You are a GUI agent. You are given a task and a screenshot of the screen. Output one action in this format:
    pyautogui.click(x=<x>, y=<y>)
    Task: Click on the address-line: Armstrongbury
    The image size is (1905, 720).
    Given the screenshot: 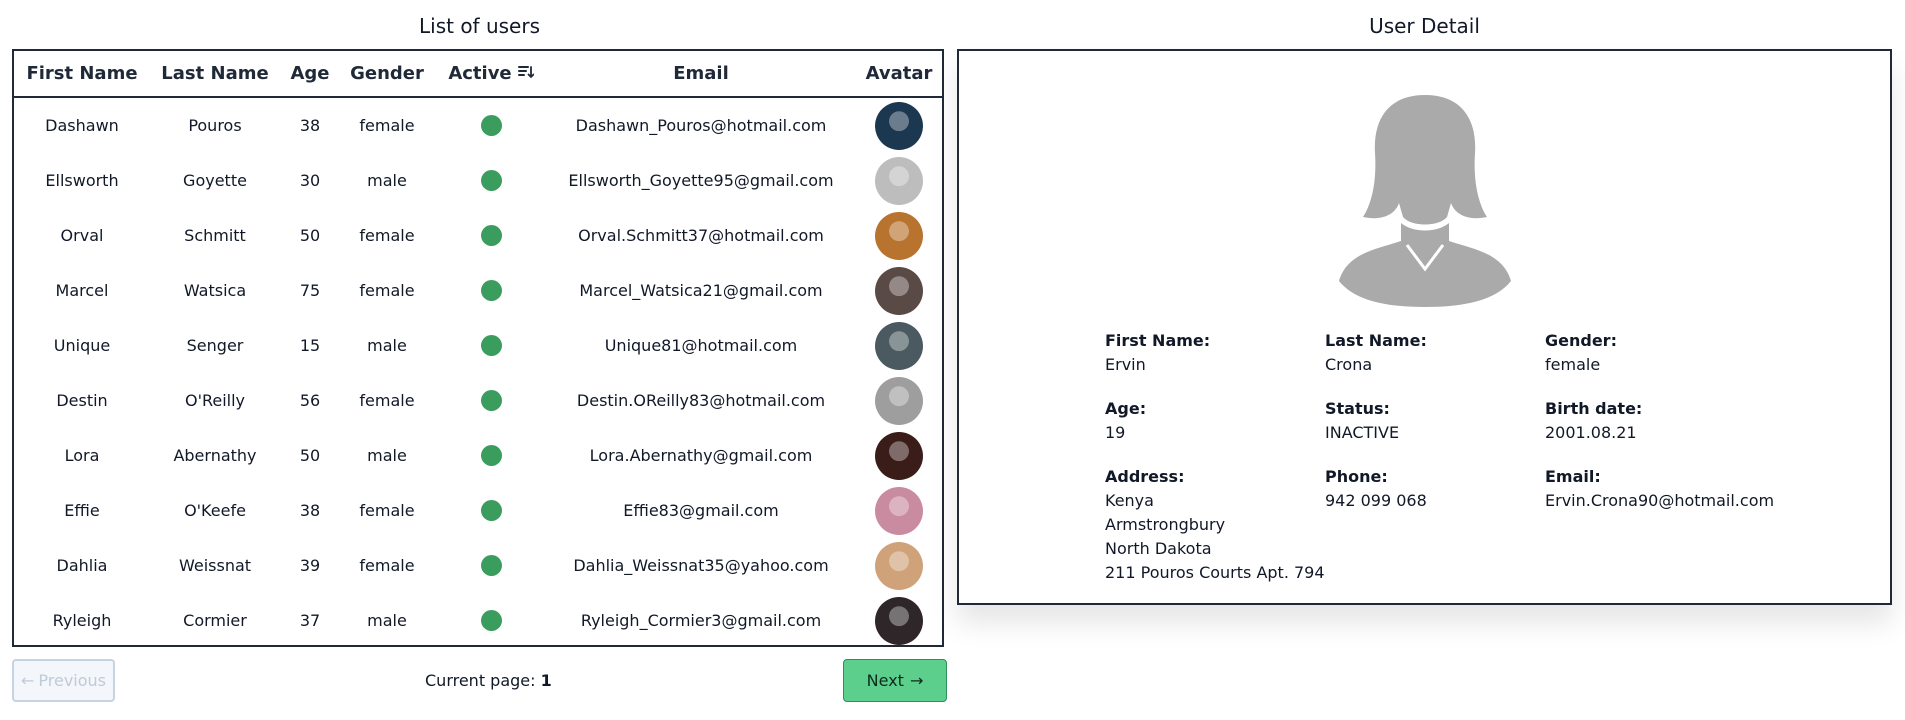 What is the action you would take?
    pyautogui.click(x=1165, y=524)
    